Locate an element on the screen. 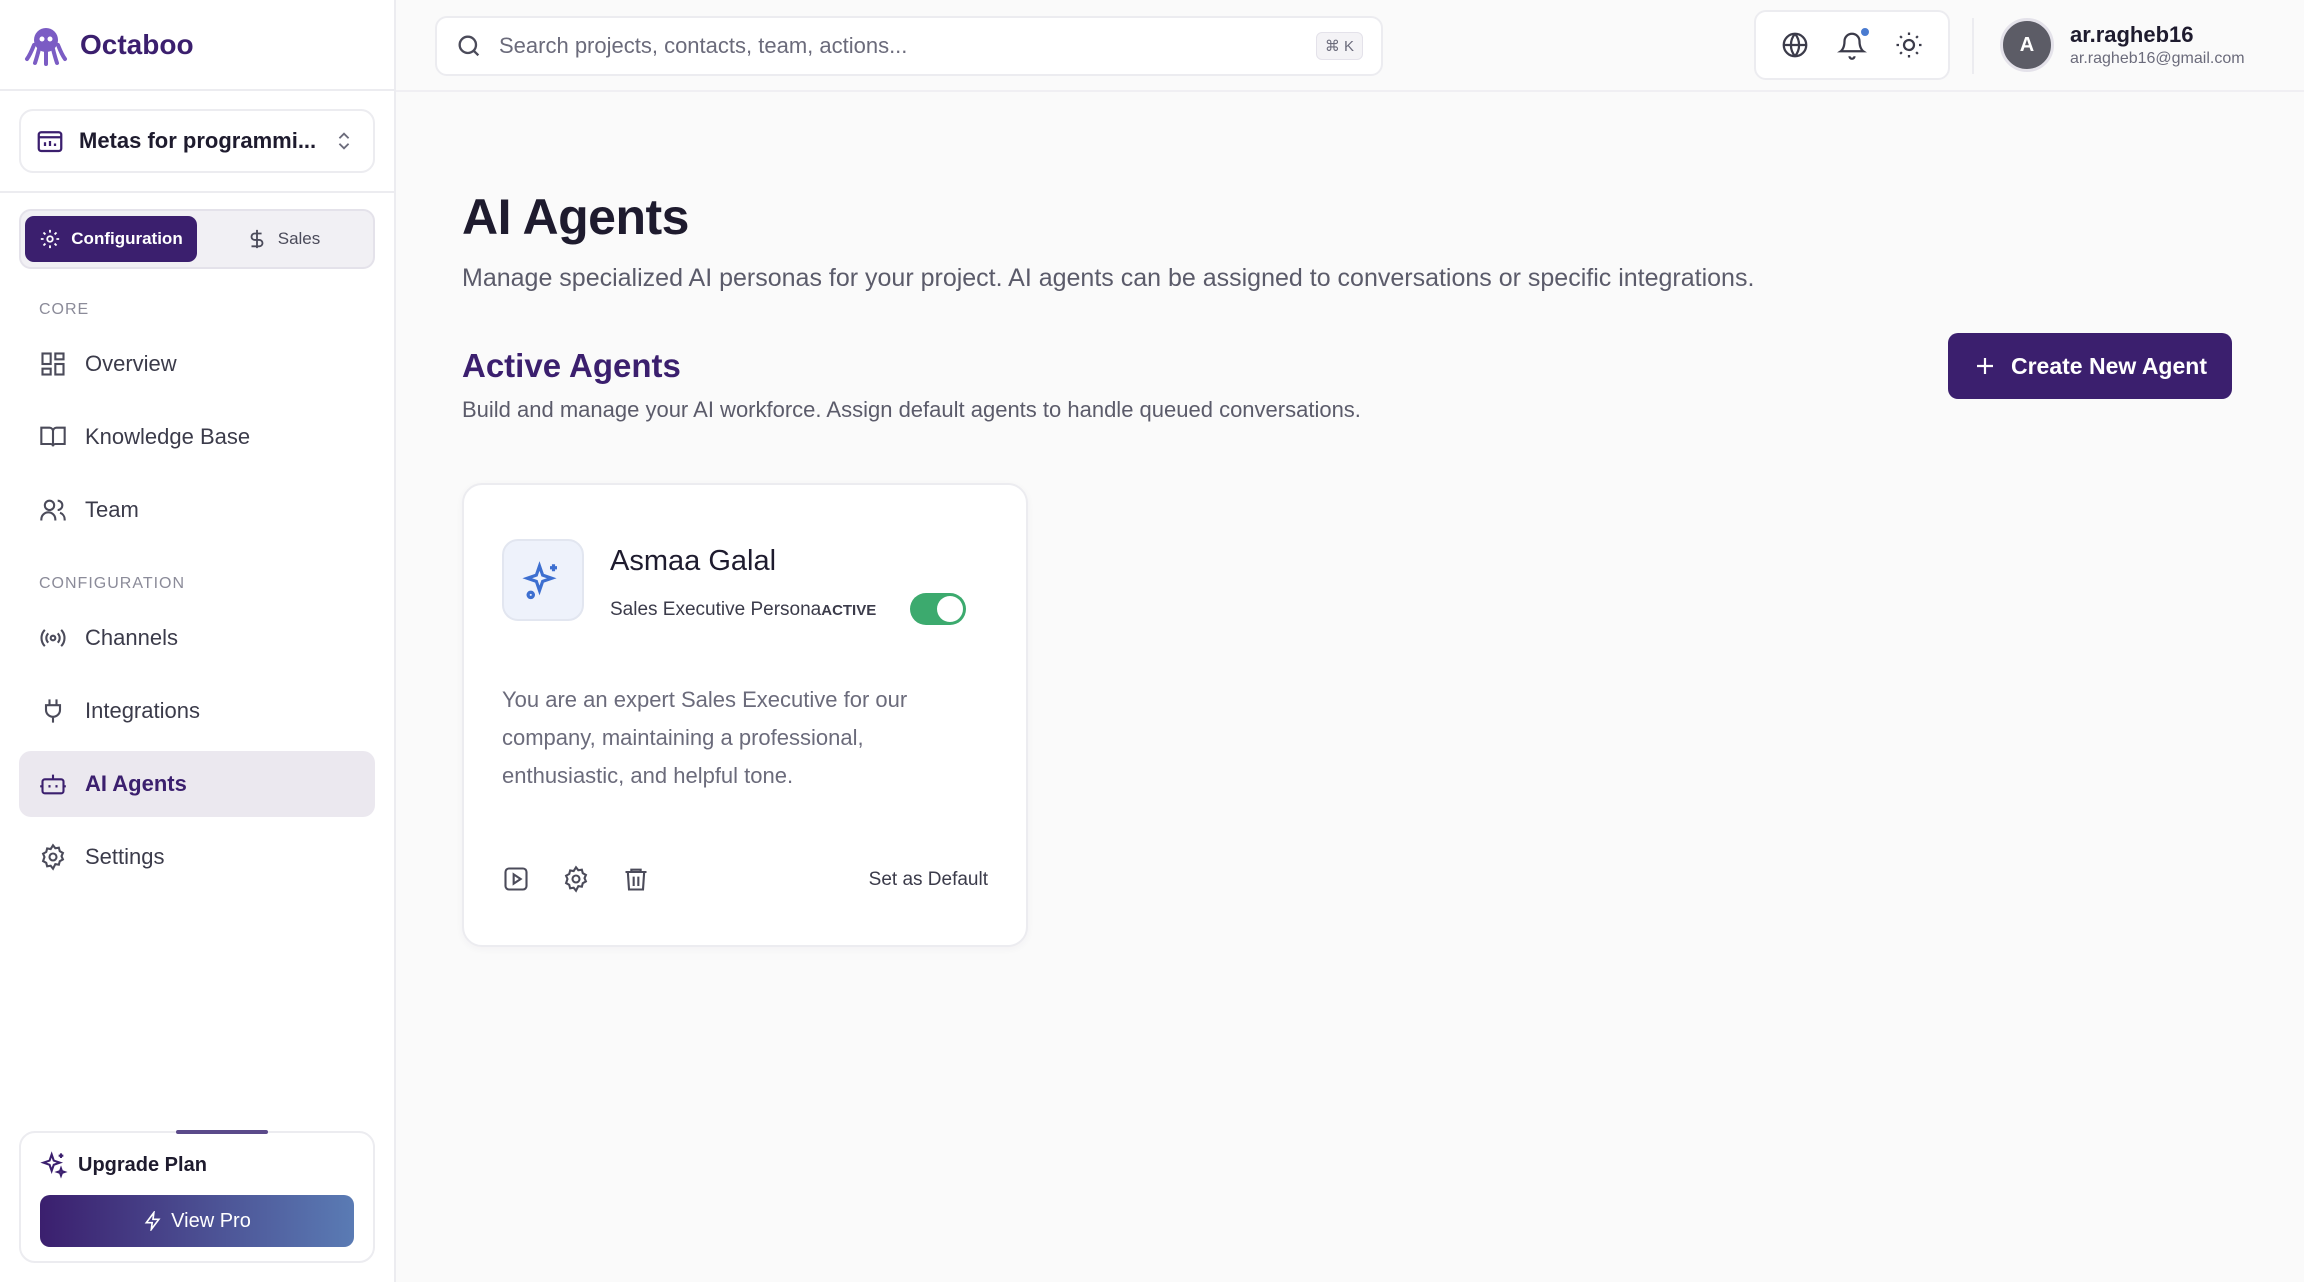 This screenshot has height=1282, width=2304. page-title: AI Agents is located at coordinates (576, 217).